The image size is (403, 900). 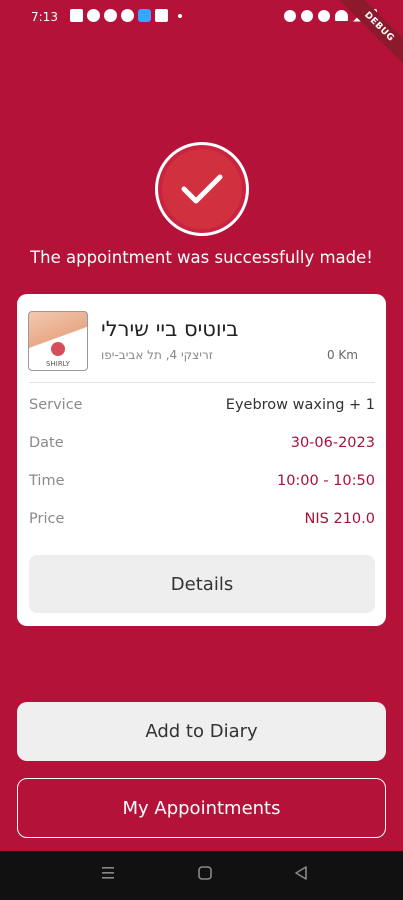 I want to click on detail-row-date: Date 30-06-2023, so click(x=202, y=443).